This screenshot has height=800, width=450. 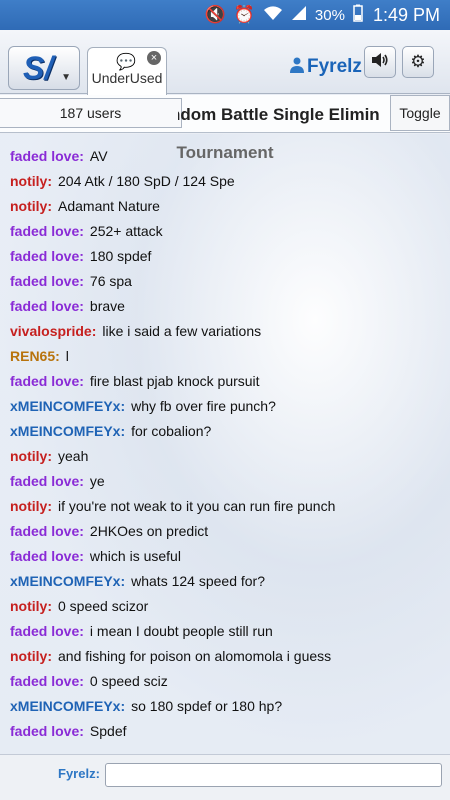 What do you see at coordinates (228, 558) in the screenshot?
I see `chat-message: faded love: which is useful` at bounding box center [228, 558].